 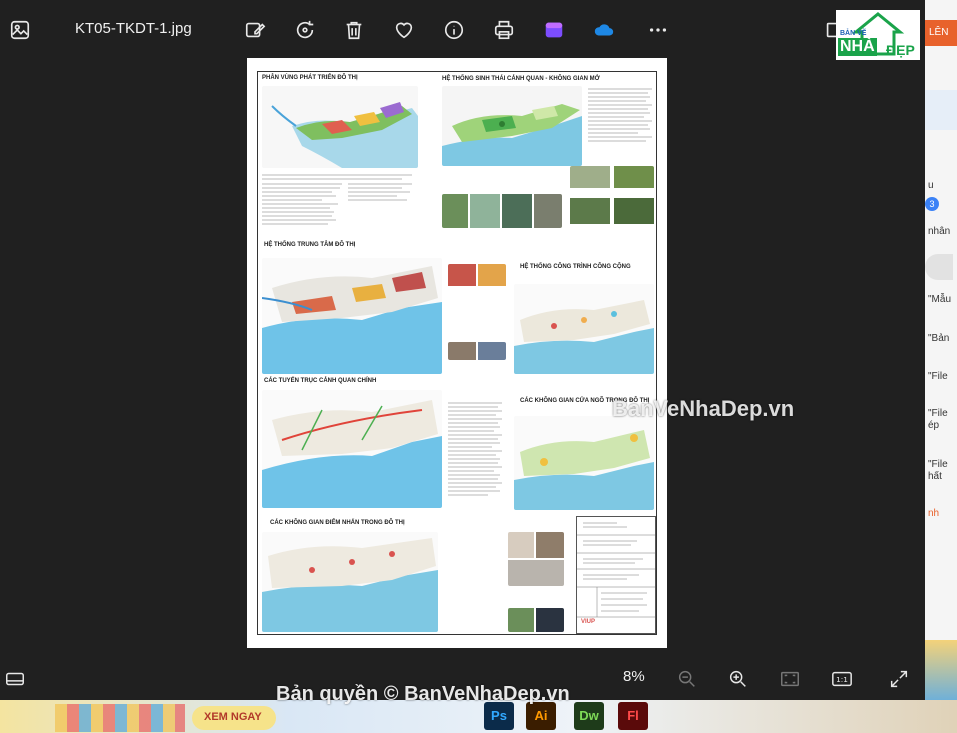 What do you see at coordinates (622, 126) in the screenshot?
I see `ecology-notes` at bounding box center [622, 126].